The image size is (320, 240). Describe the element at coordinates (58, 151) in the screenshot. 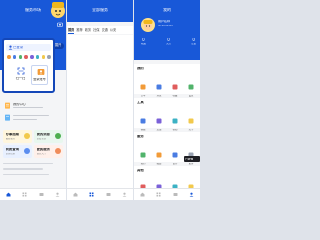

I see `card-orb-icon` at that location.